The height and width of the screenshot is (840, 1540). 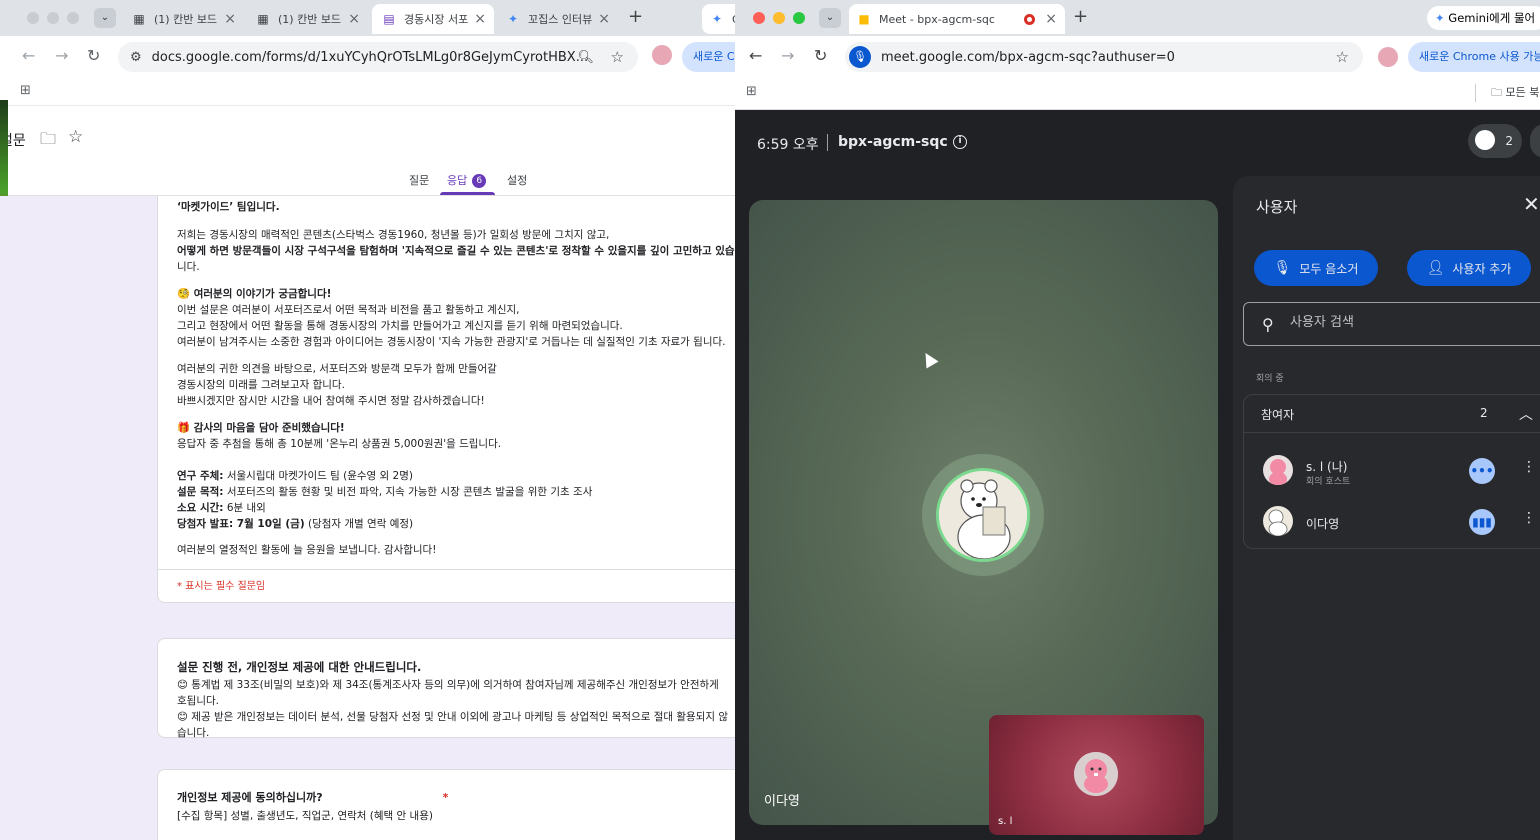 What do you see at coordinates (389, 19) in the screenshot?
I see `forms-icon: ▤` at bounding box center [389, 19].